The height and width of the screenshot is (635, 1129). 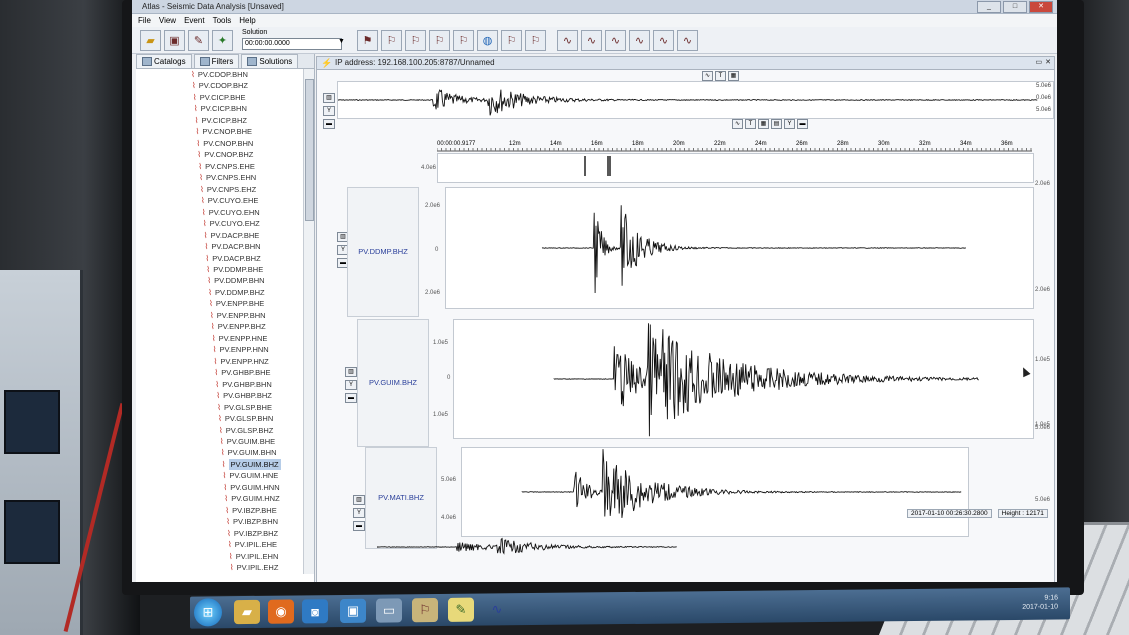 I want to click on maximize-button: □, so click(x=1015, y=7).